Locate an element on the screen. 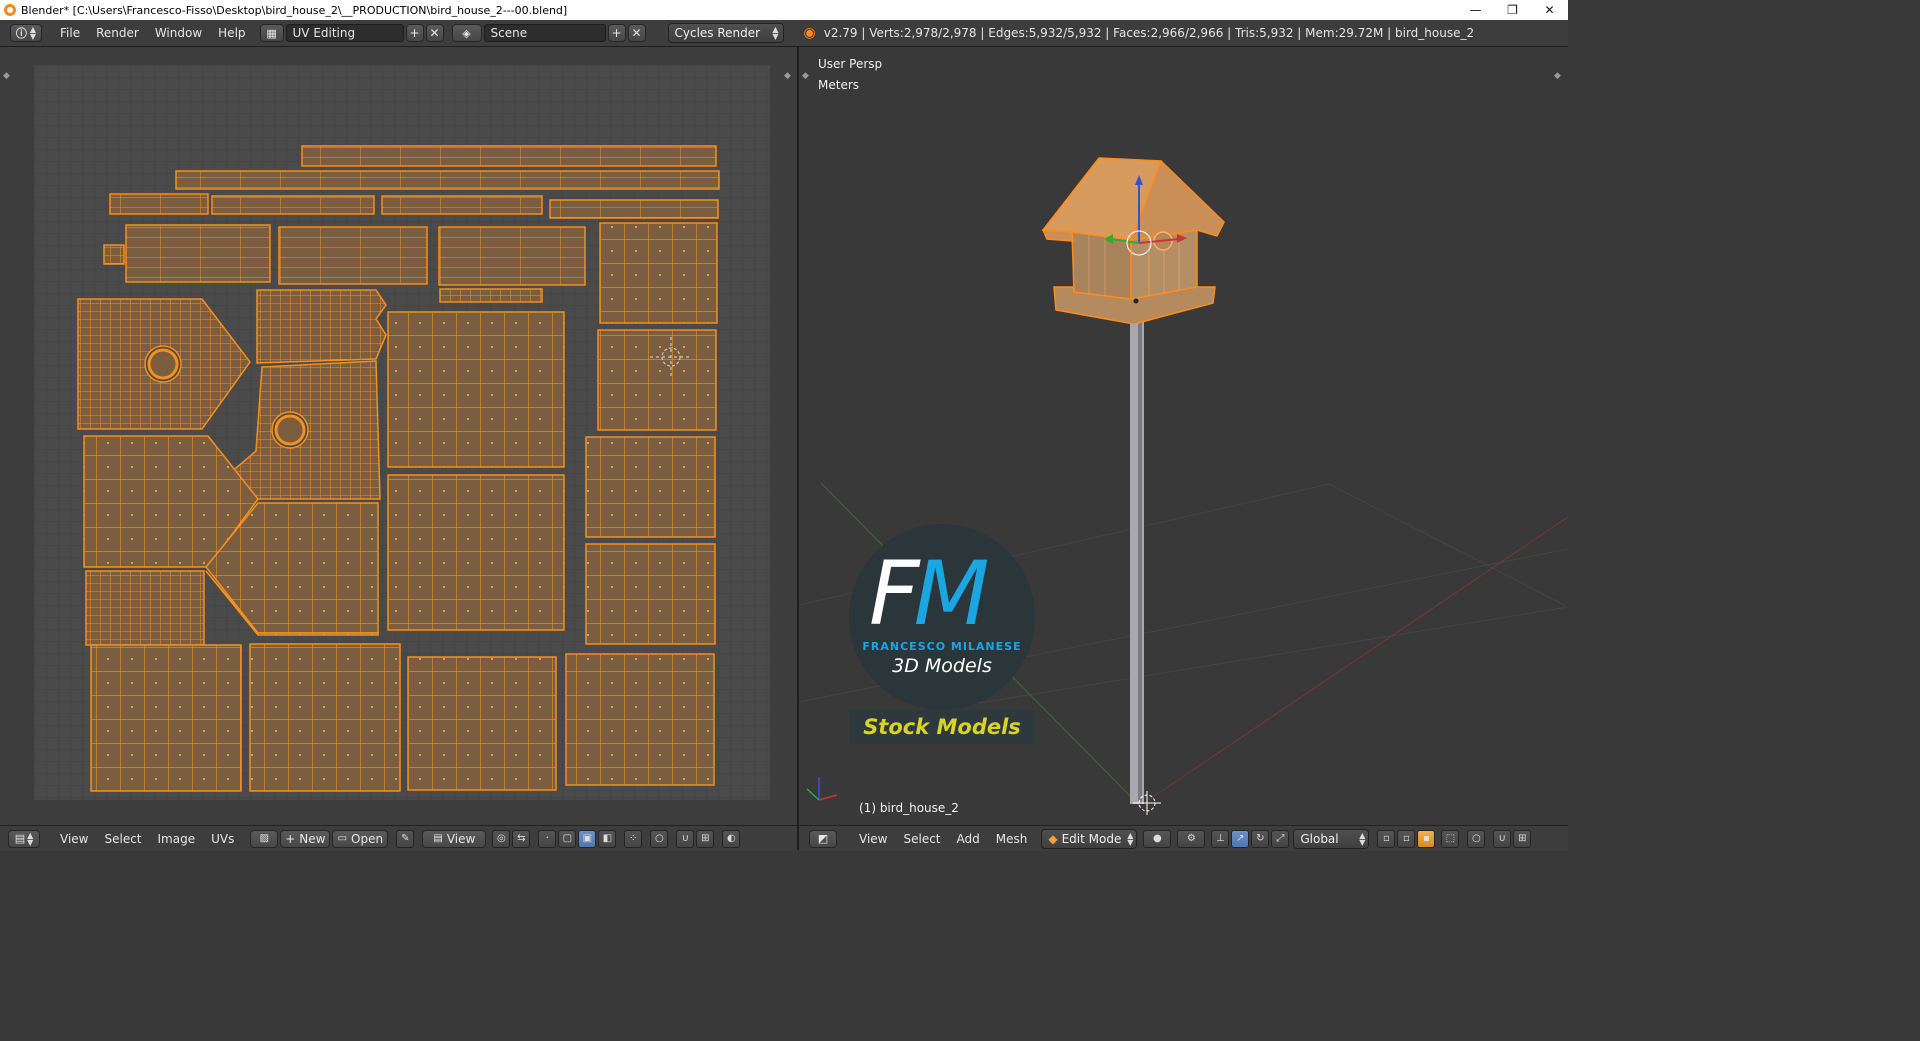  remove-scene-button: ✕ is located at coordinates (636, 33).